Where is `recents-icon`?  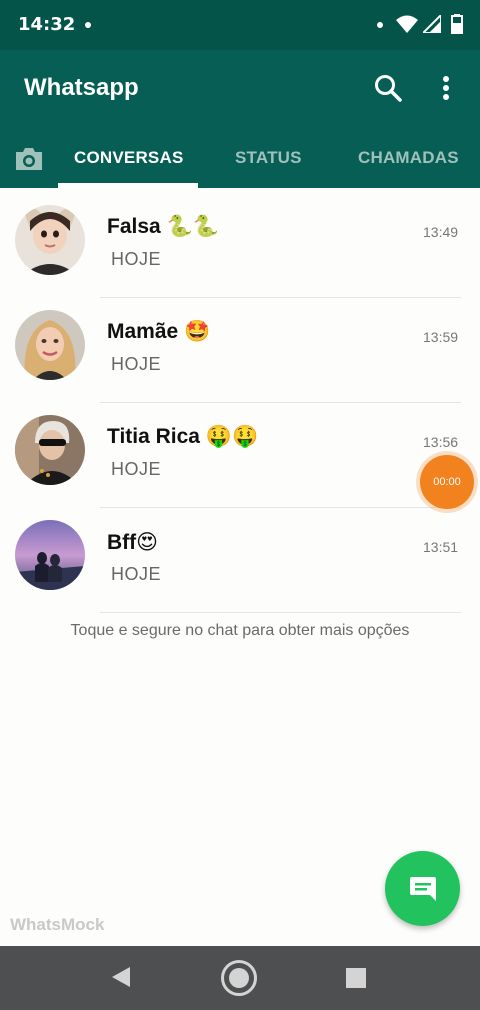
recents-icon is located at coordinates (356, 978).